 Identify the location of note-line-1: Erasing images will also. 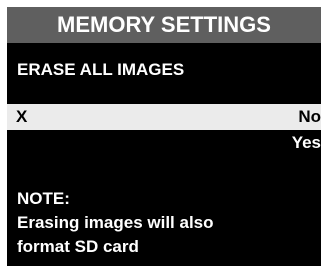
(115, 222).